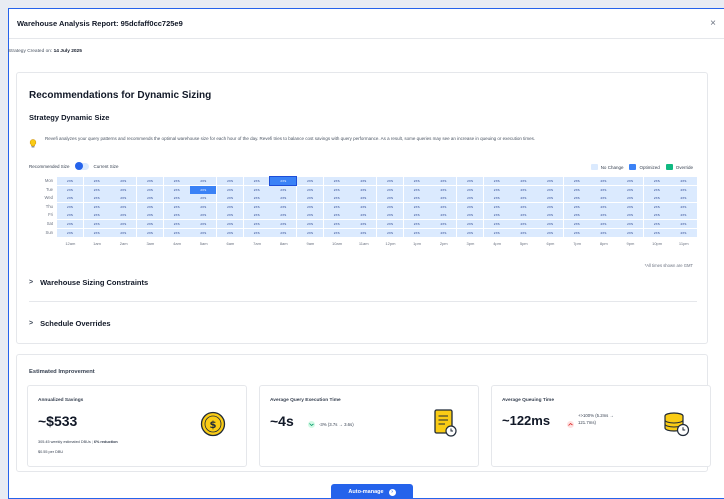 The height and width of the screenshot is (499, 724). I want to click on sizing-constraints-toggle: > Warehouse Sizing Constraints, so click(88, 282).